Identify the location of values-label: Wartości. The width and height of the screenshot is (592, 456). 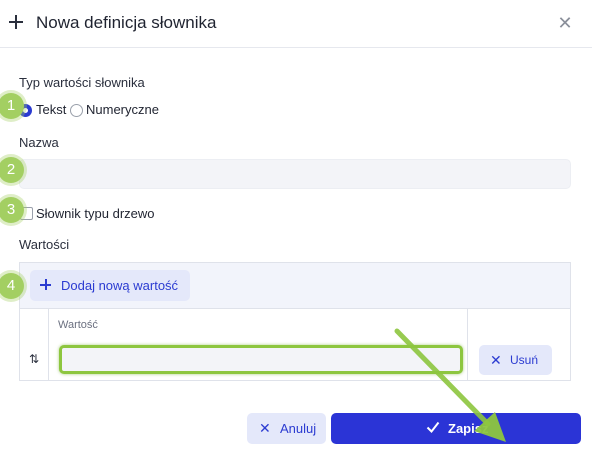
(44, 244).